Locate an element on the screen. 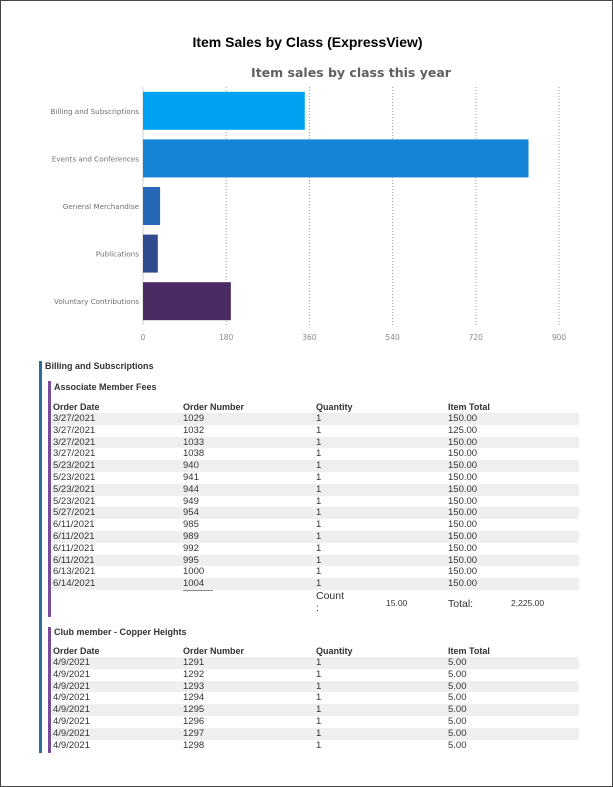 The height and width of the screenshot is (787, 613). table-row: 6/11/2021 992 1 150.00 is located at coordinates (315, 548).